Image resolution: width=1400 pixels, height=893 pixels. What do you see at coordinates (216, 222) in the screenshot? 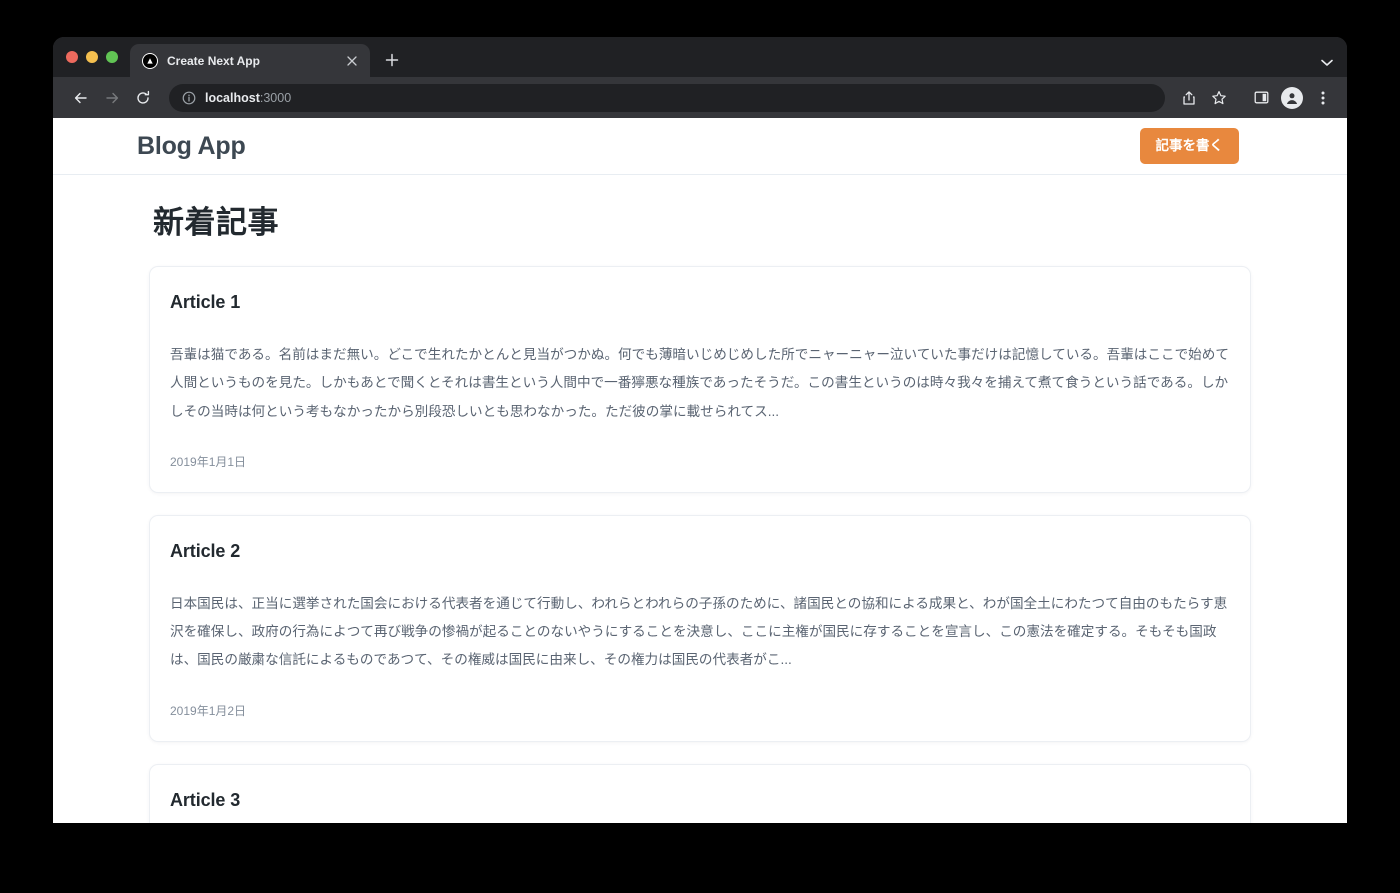
I see `page-title: 新着記事` at bounding box center [216, 222].